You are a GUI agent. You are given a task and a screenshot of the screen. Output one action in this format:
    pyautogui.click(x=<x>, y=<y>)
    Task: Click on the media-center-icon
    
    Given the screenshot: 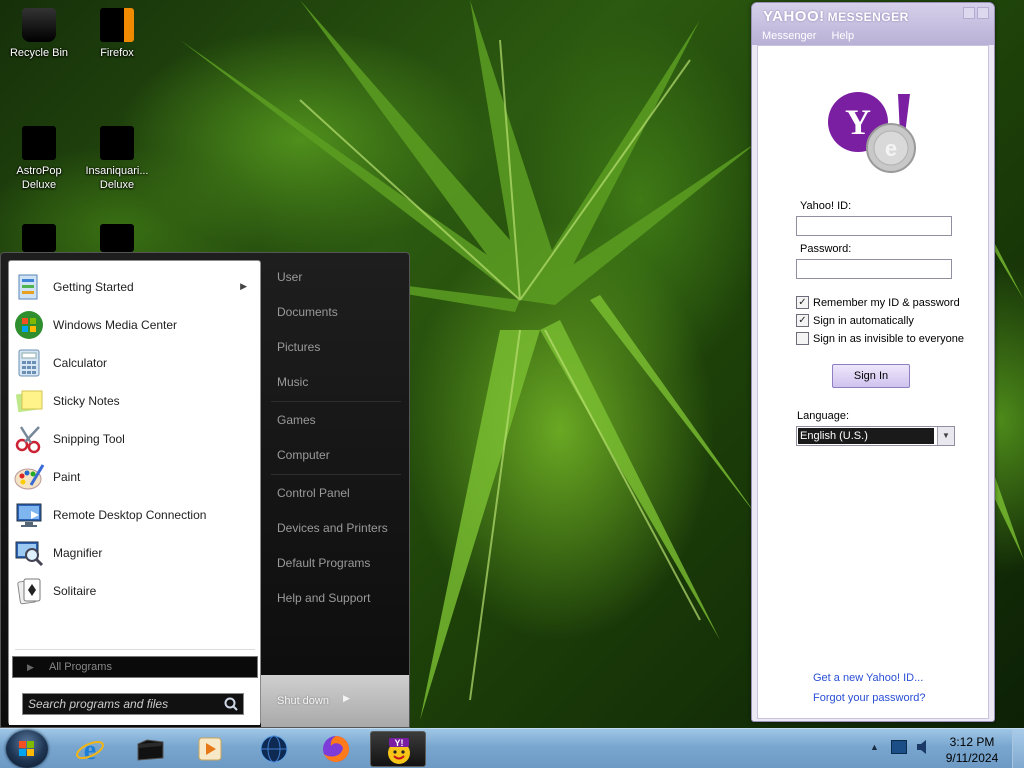 What is the action you would take?
    pyautogui.click(x=29, y=325)
    